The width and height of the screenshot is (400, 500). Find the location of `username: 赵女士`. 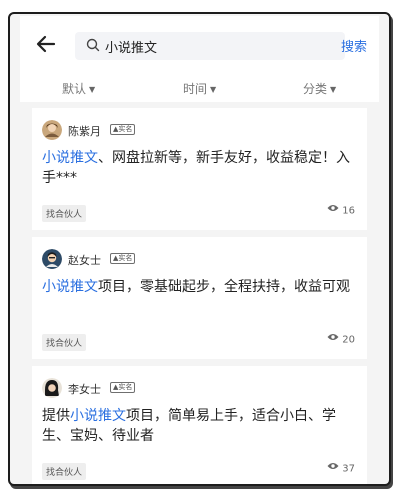

username: 赵女士 is located at coordinates (84, 260).